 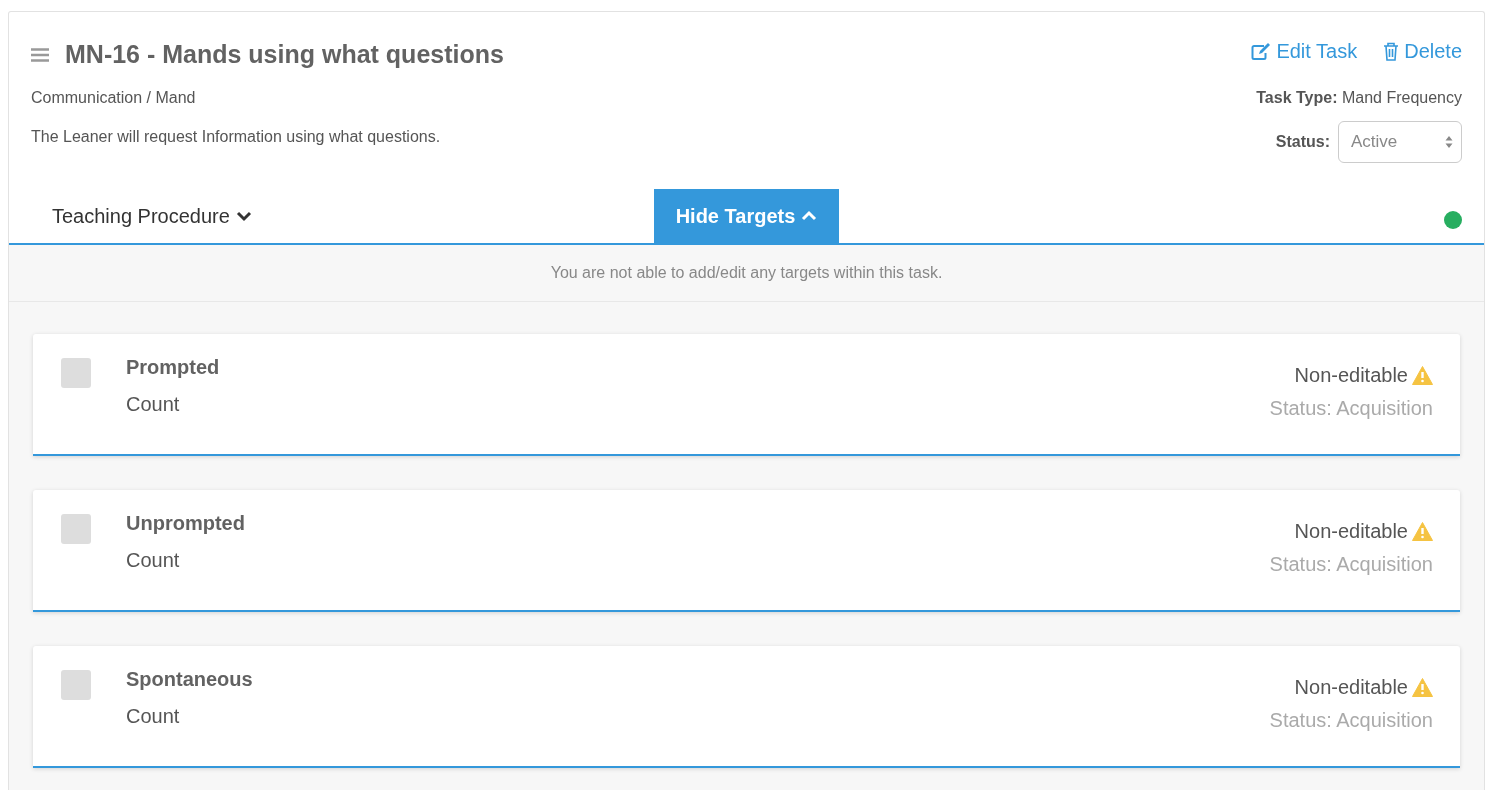 What do you see at coordinates (284, 54) in the screenshot?
I see `task-title: MN-16 - Mands using what questions` at bounding box center [284, 54].